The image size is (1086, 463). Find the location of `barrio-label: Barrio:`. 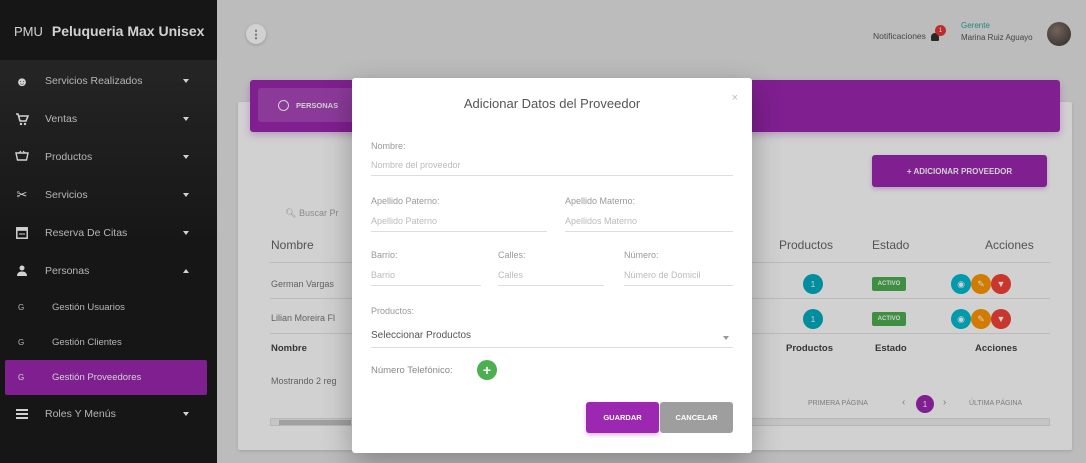

barrio-label: Barrio: is located at coordinates (384, 255).